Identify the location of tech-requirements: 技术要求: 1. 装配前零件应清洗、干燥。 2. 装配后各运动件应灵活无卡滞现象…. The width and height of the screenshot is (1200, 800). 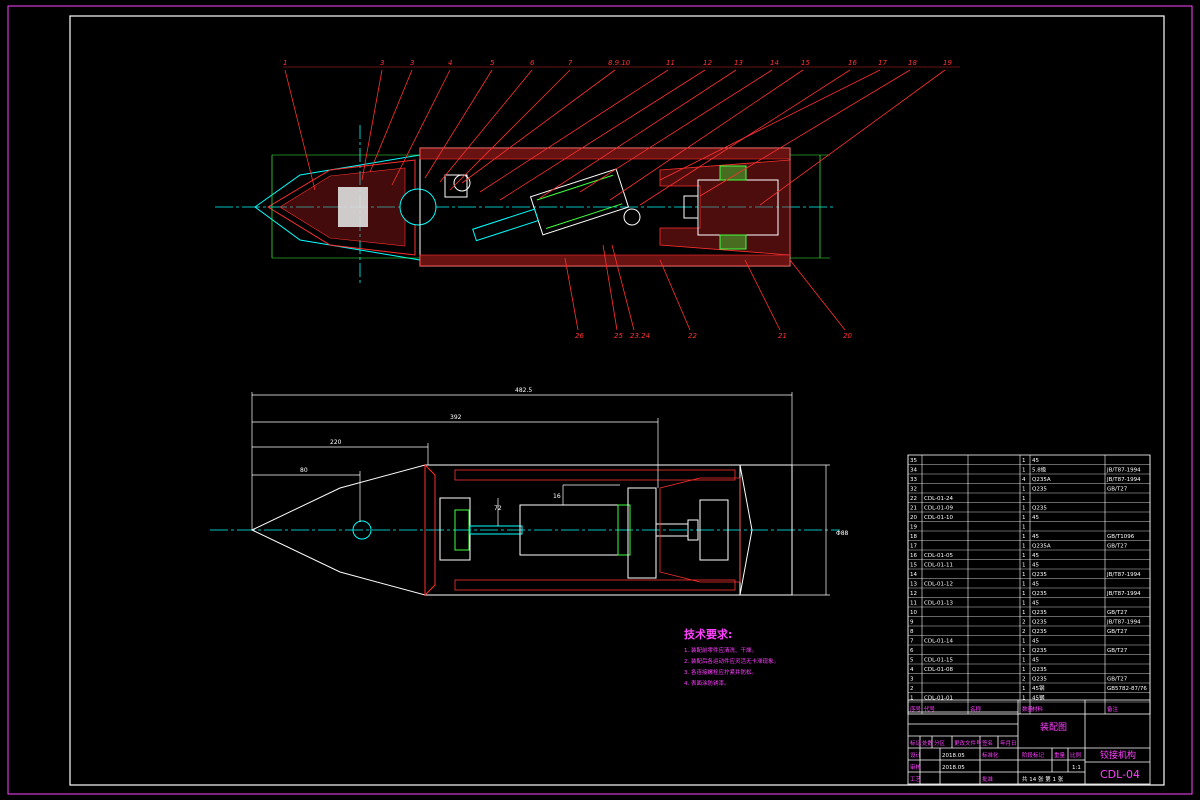
(731, 657).